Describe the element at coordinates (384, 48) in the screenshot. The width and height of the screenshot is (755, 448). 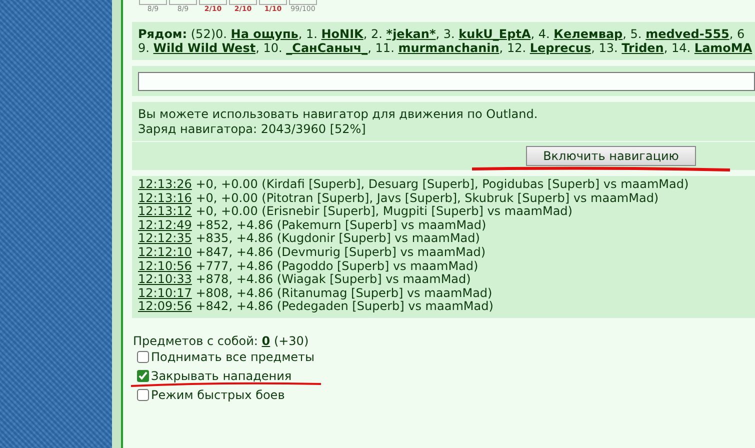
I see `player-number: 11.` at that location.